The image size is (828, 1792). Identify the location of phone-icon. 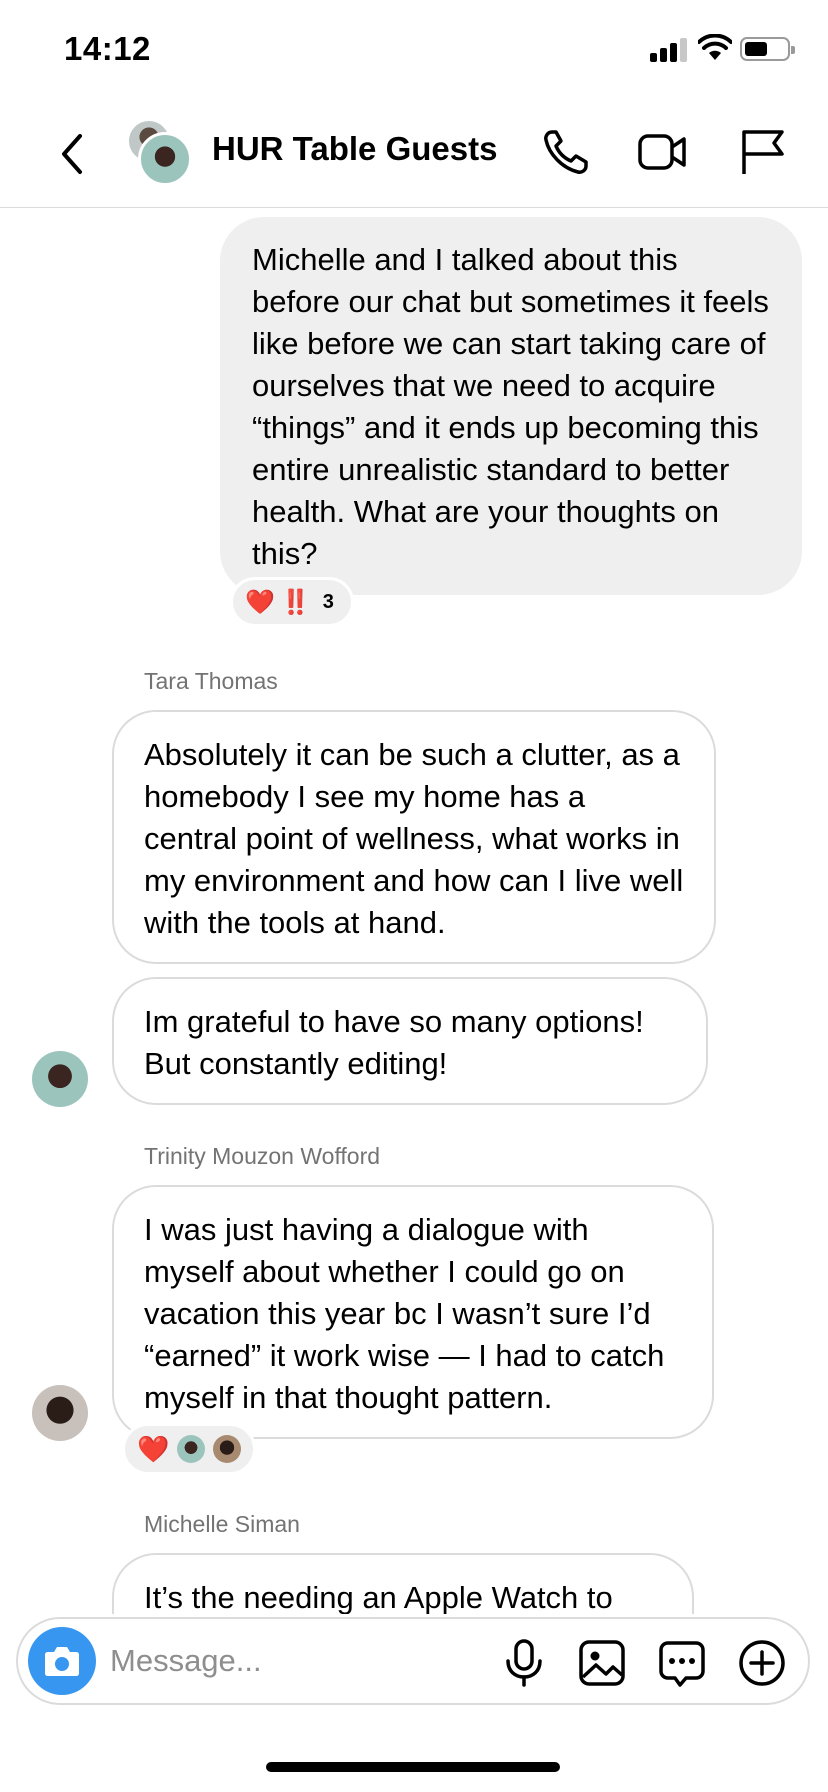
(566, 152).